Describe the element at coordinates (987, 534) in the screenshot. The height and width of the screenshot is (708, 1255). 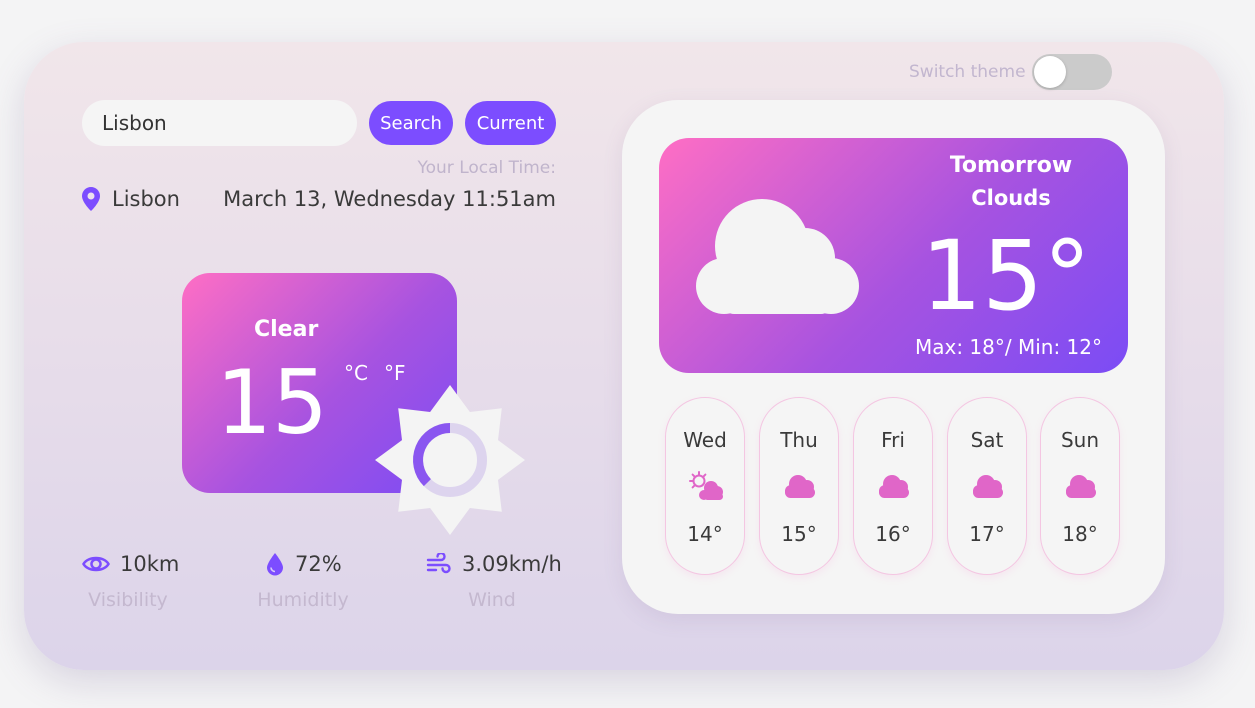
I see `forecast-day-temp: 17°` at that location.